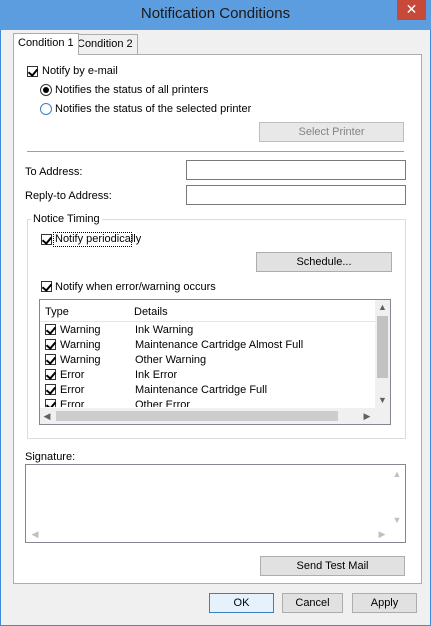  What do you see at coordinates (207, 359) in the screenshot?
I see `table-row: Warning Other Warning` at bounding box center [207, 359].